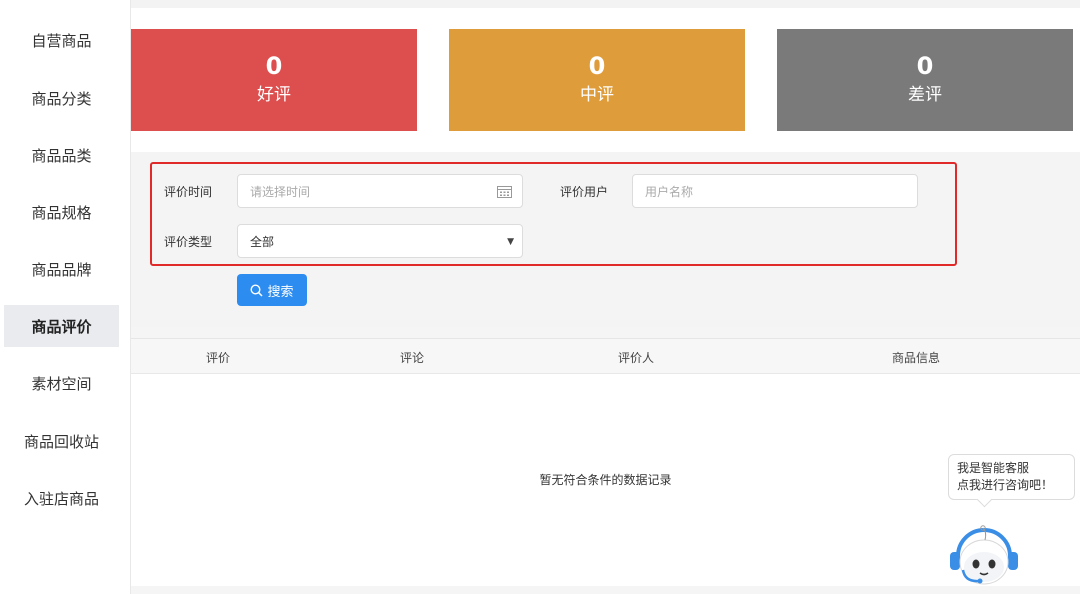  I want to click on mid-review-card: 0 中评, so click(597, 80).